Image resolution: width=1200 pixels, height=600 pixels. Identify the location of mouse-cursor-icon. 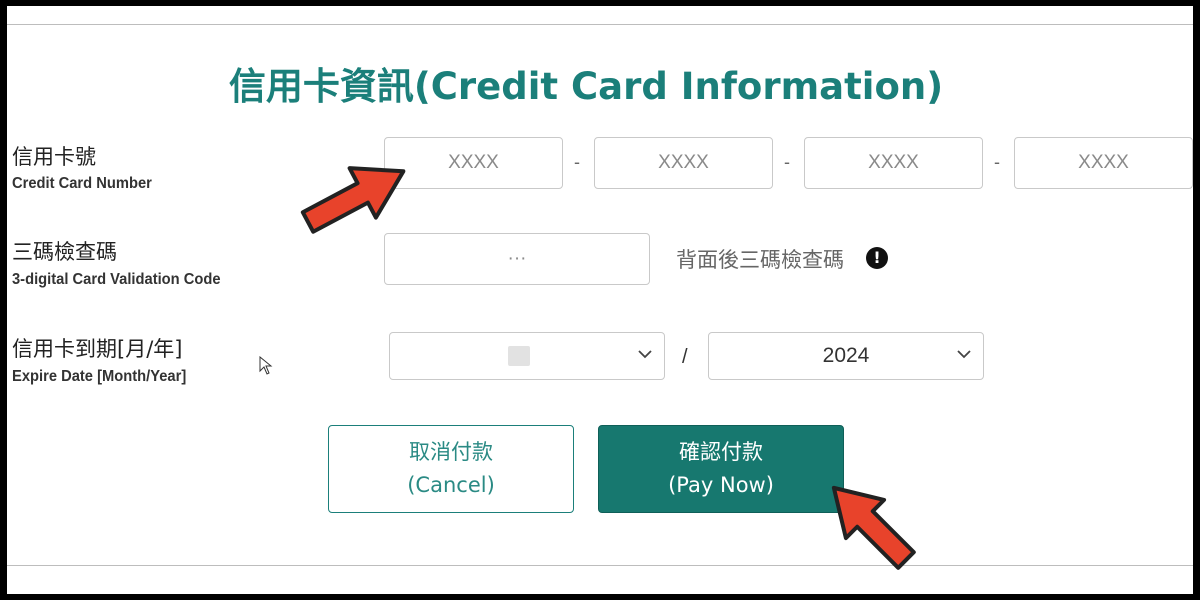
(266, 365).